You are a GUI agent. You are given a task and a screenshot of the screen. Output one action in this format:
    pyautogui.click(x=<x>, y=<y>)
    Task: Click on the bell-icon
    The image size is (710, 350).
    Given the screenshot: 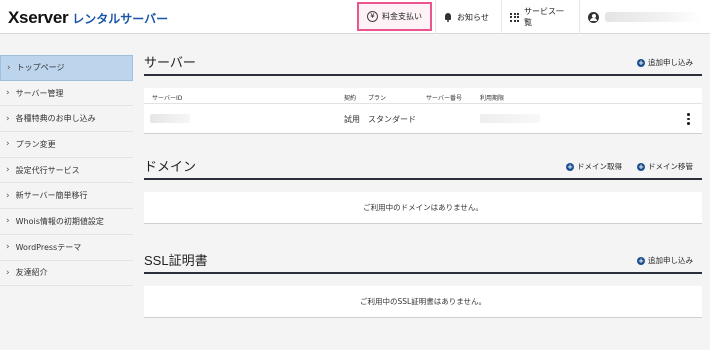 What is the action you would take?
    pyautogui.click(x=448, y=17)
    